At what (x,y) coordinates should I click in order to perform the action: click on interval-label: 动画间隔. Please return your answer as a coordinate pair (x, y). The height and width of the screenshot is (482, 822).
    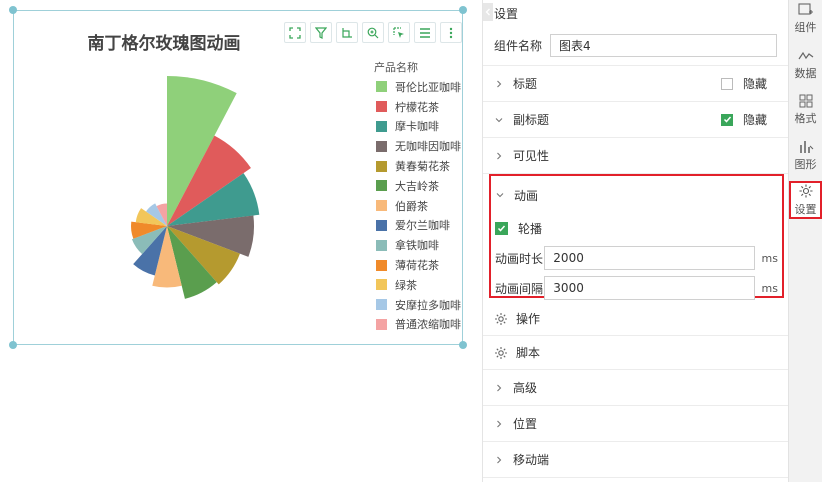
    Looking at the image, I should click on (519, 288).